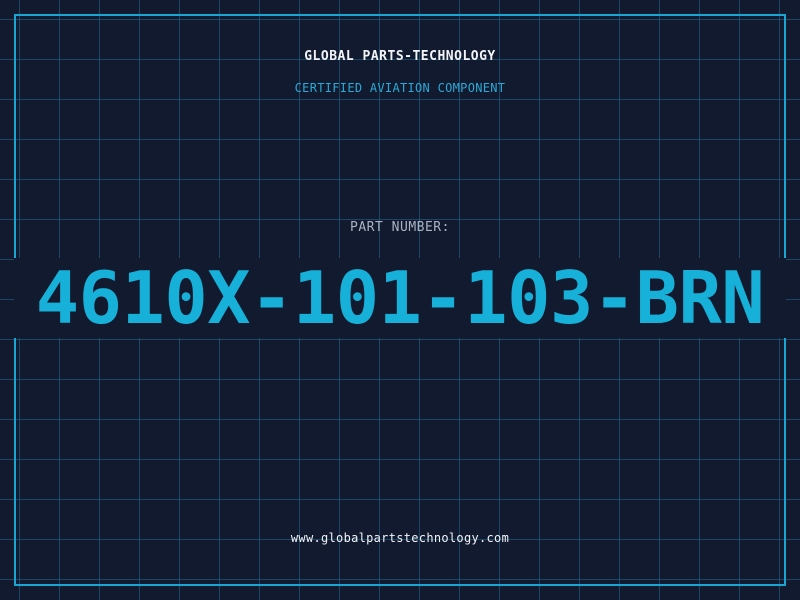  What do you see at coordinates (400, 88) in the screenshot?
I see `certification-subtitle: CERTIFIED AVIATION COMPONENT` at bounding box center [400, 88].